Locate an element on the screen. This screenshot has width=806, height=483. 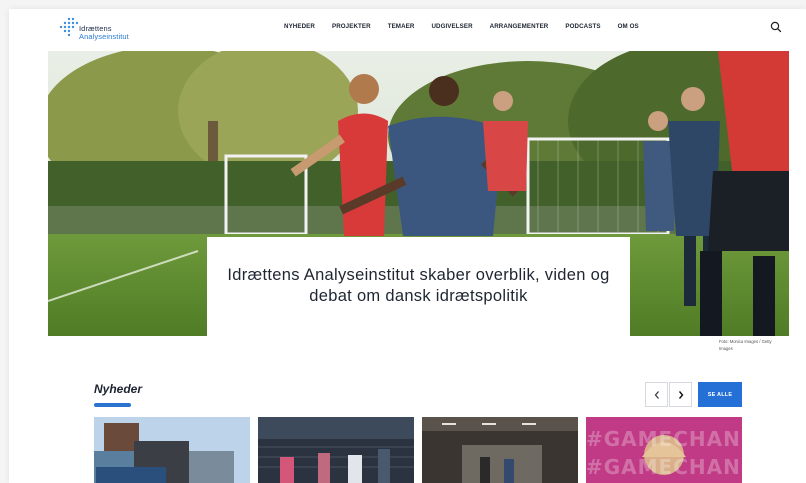
news-card-image-gym is located at coordinates (500, 450).